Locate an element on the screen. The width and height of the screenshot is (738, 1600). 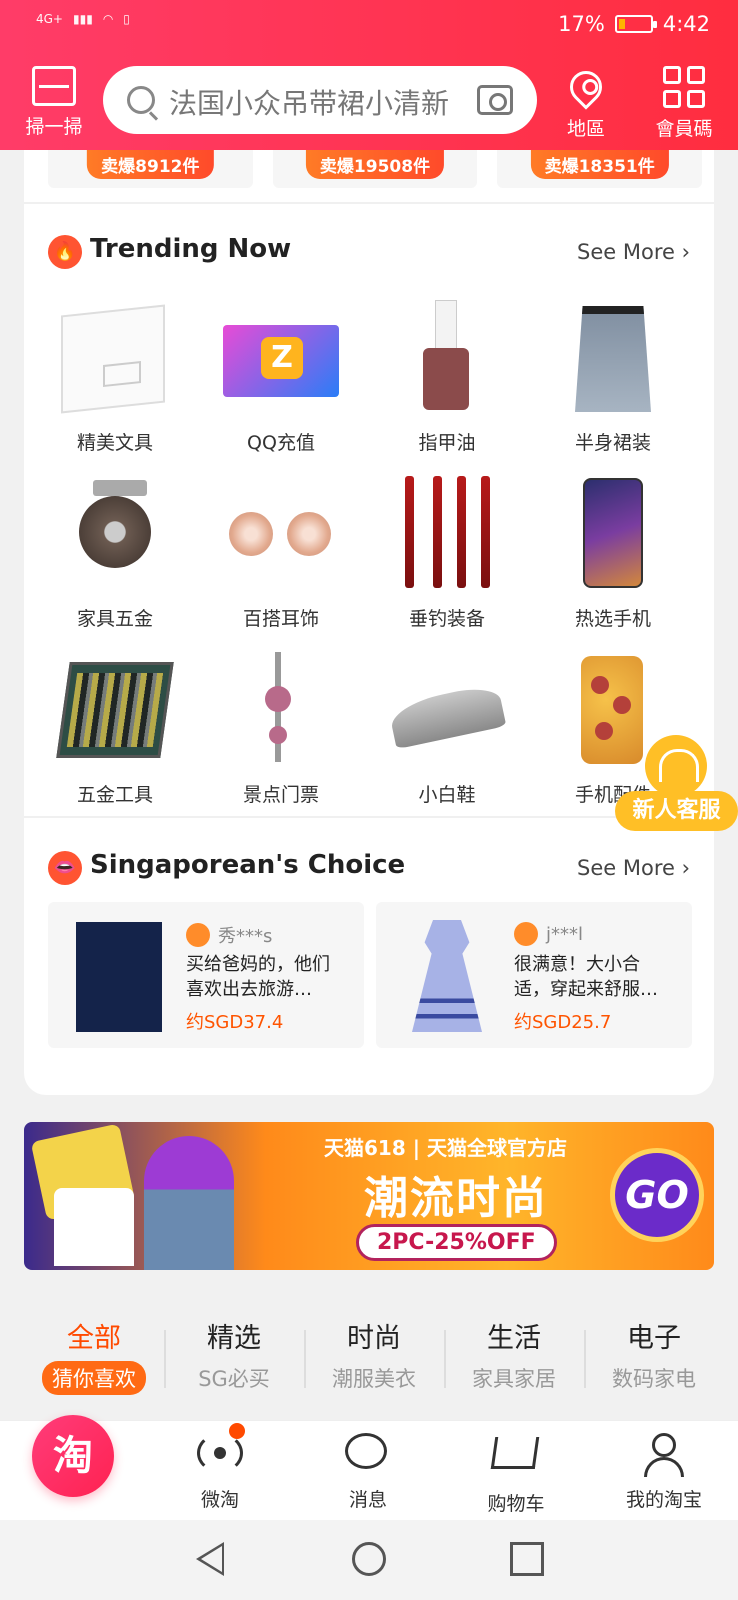
previous-row: 卖爆8912件 卖爆19508件 卖爆18351件 is located at coordinates (375, 169).